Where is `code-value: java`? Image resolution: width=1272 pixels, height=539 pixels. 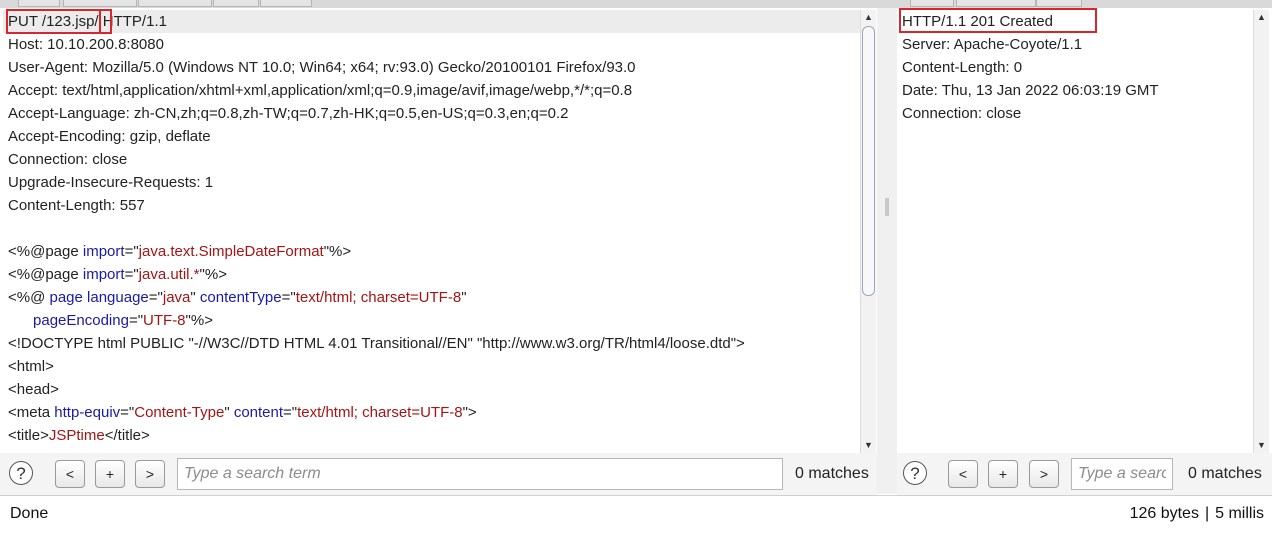 code-value: java is located at coordinates (176, 297).